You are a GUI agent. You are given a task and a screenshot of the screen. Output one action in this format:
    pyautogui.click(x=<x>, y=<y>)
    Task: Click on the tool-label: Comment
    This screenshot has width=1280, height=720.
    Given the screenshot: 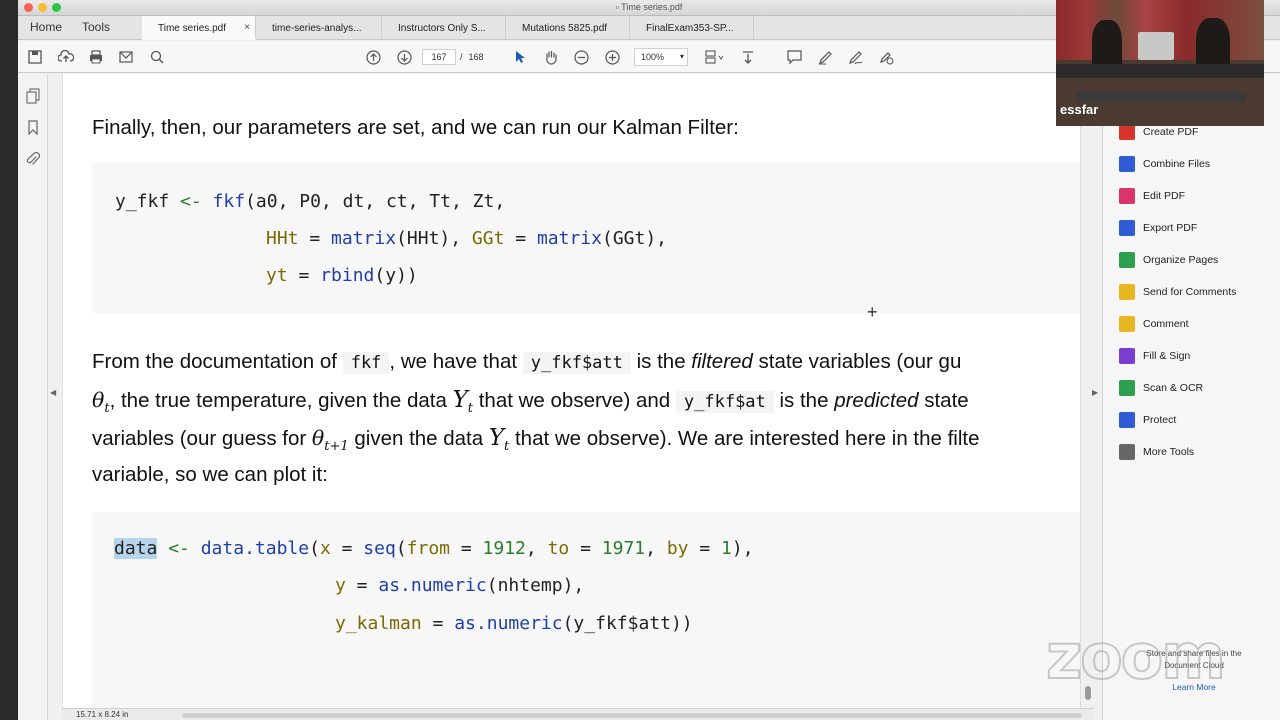 What is the action you would take?
    pyautogui.click(x=1166, y=324)
    